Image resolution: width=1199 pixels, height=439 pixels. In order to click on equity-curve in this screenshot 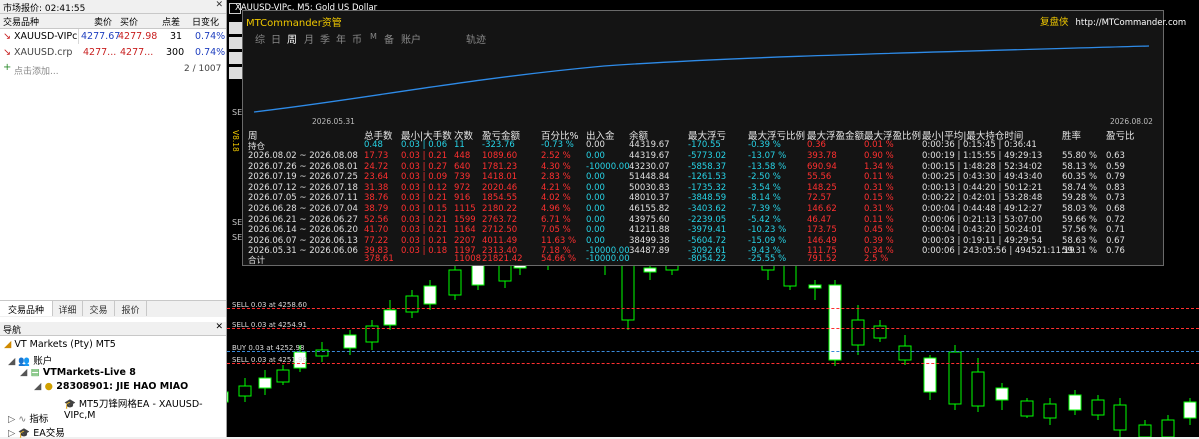, I will do `click(701, 79)`.